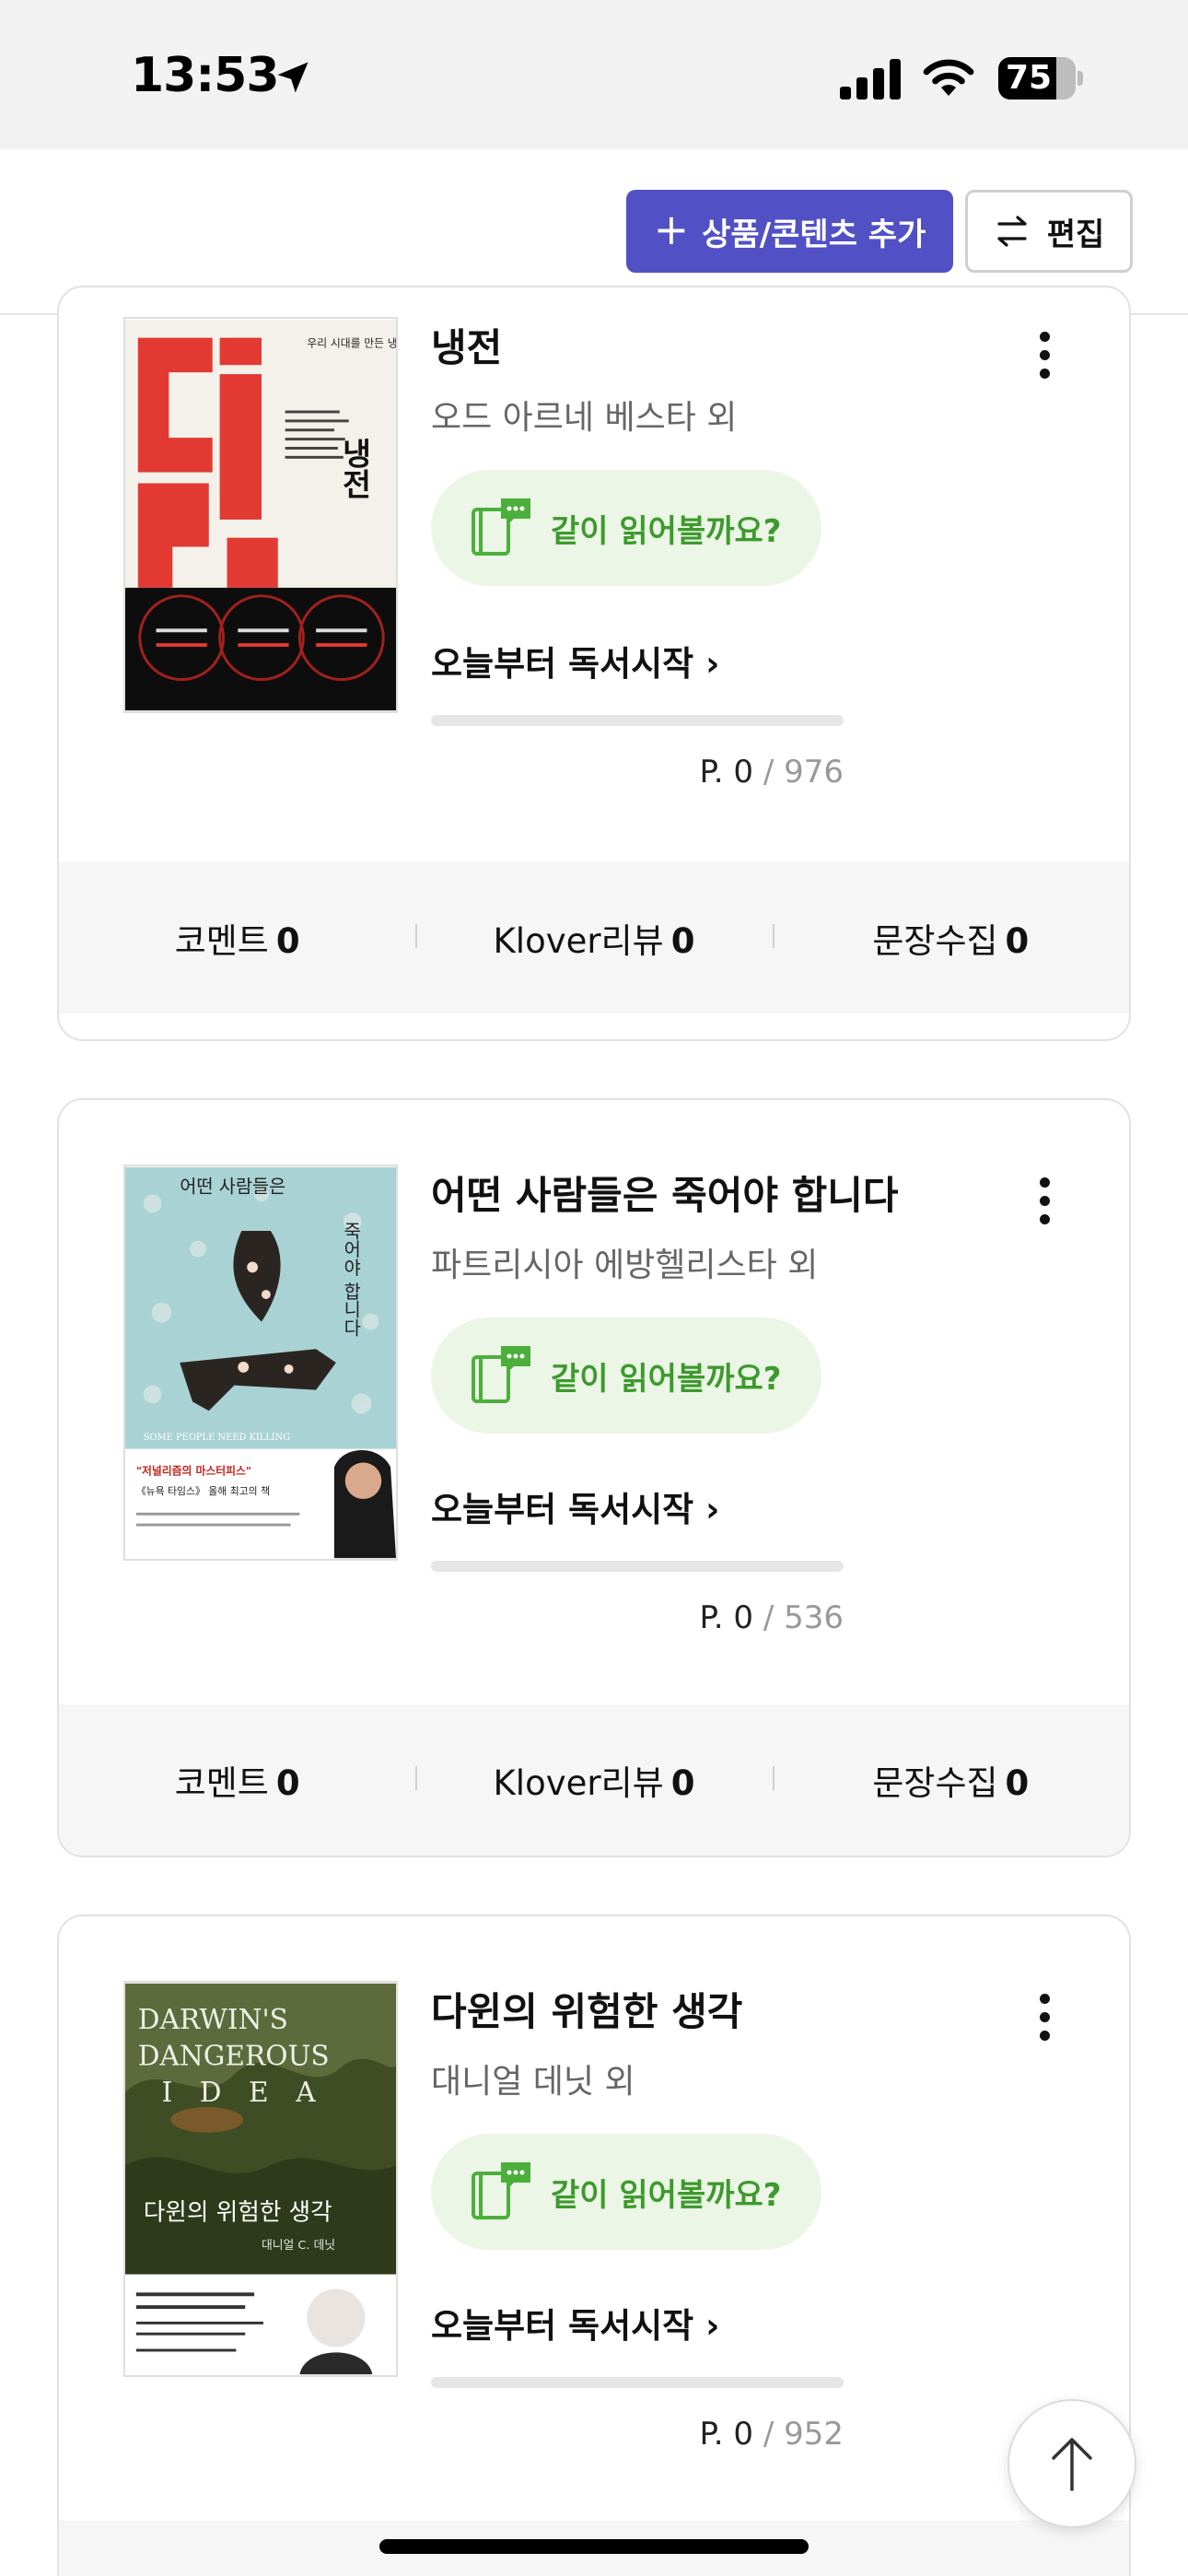  I want to click on cover-english-line2: DANGEROUS, so click(234, 2056).